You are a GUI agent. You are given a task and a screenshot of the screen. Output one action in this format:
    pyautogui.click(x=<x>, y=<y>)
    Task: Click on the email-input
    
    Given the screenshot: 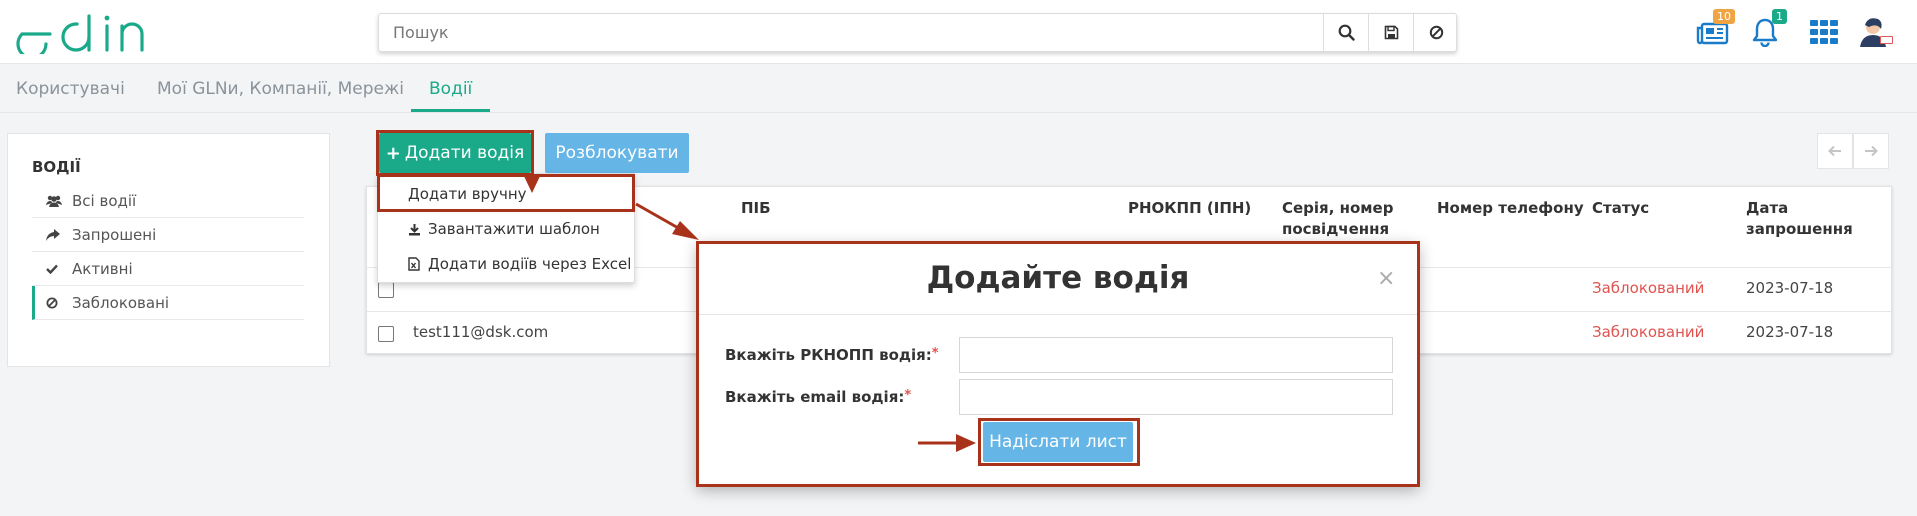 What is the action you would take?
    pyautogui.click(x=1176, y=397)
    